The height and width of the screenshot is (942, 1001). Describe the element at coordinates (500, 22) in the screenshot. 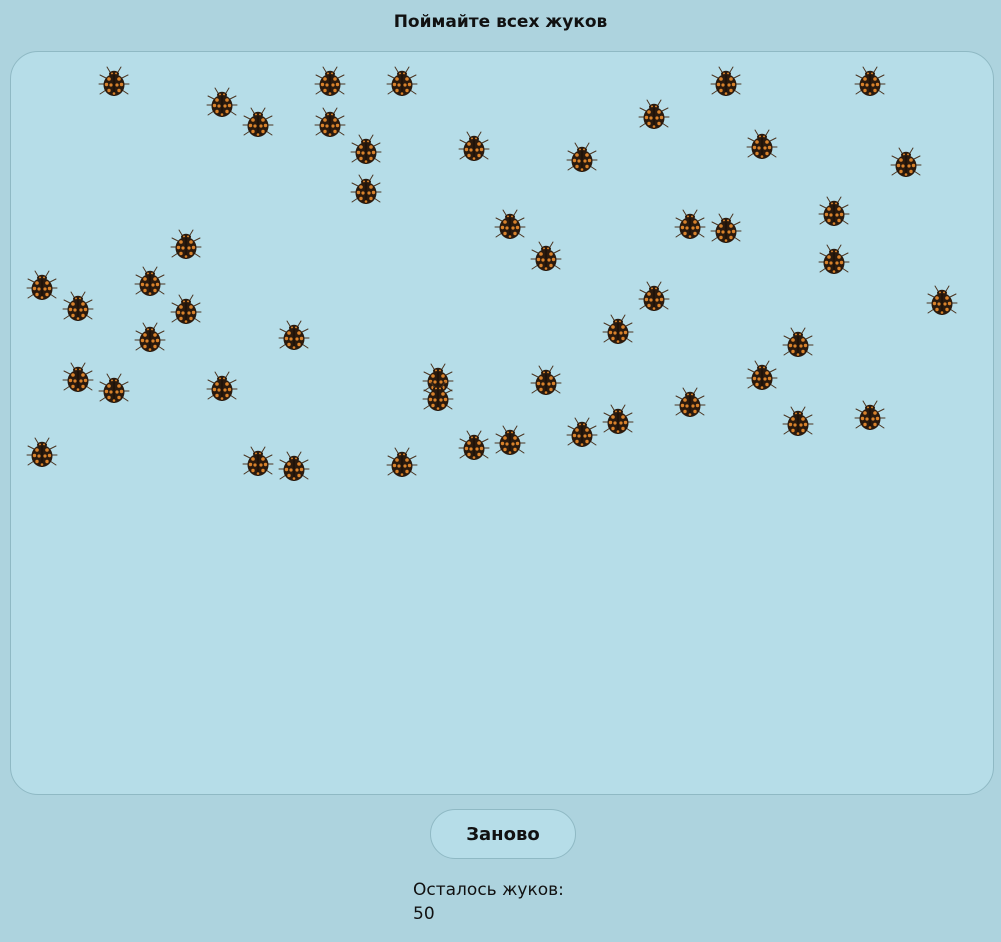

I see `page-title: Поймайте всех жуков` at that location.